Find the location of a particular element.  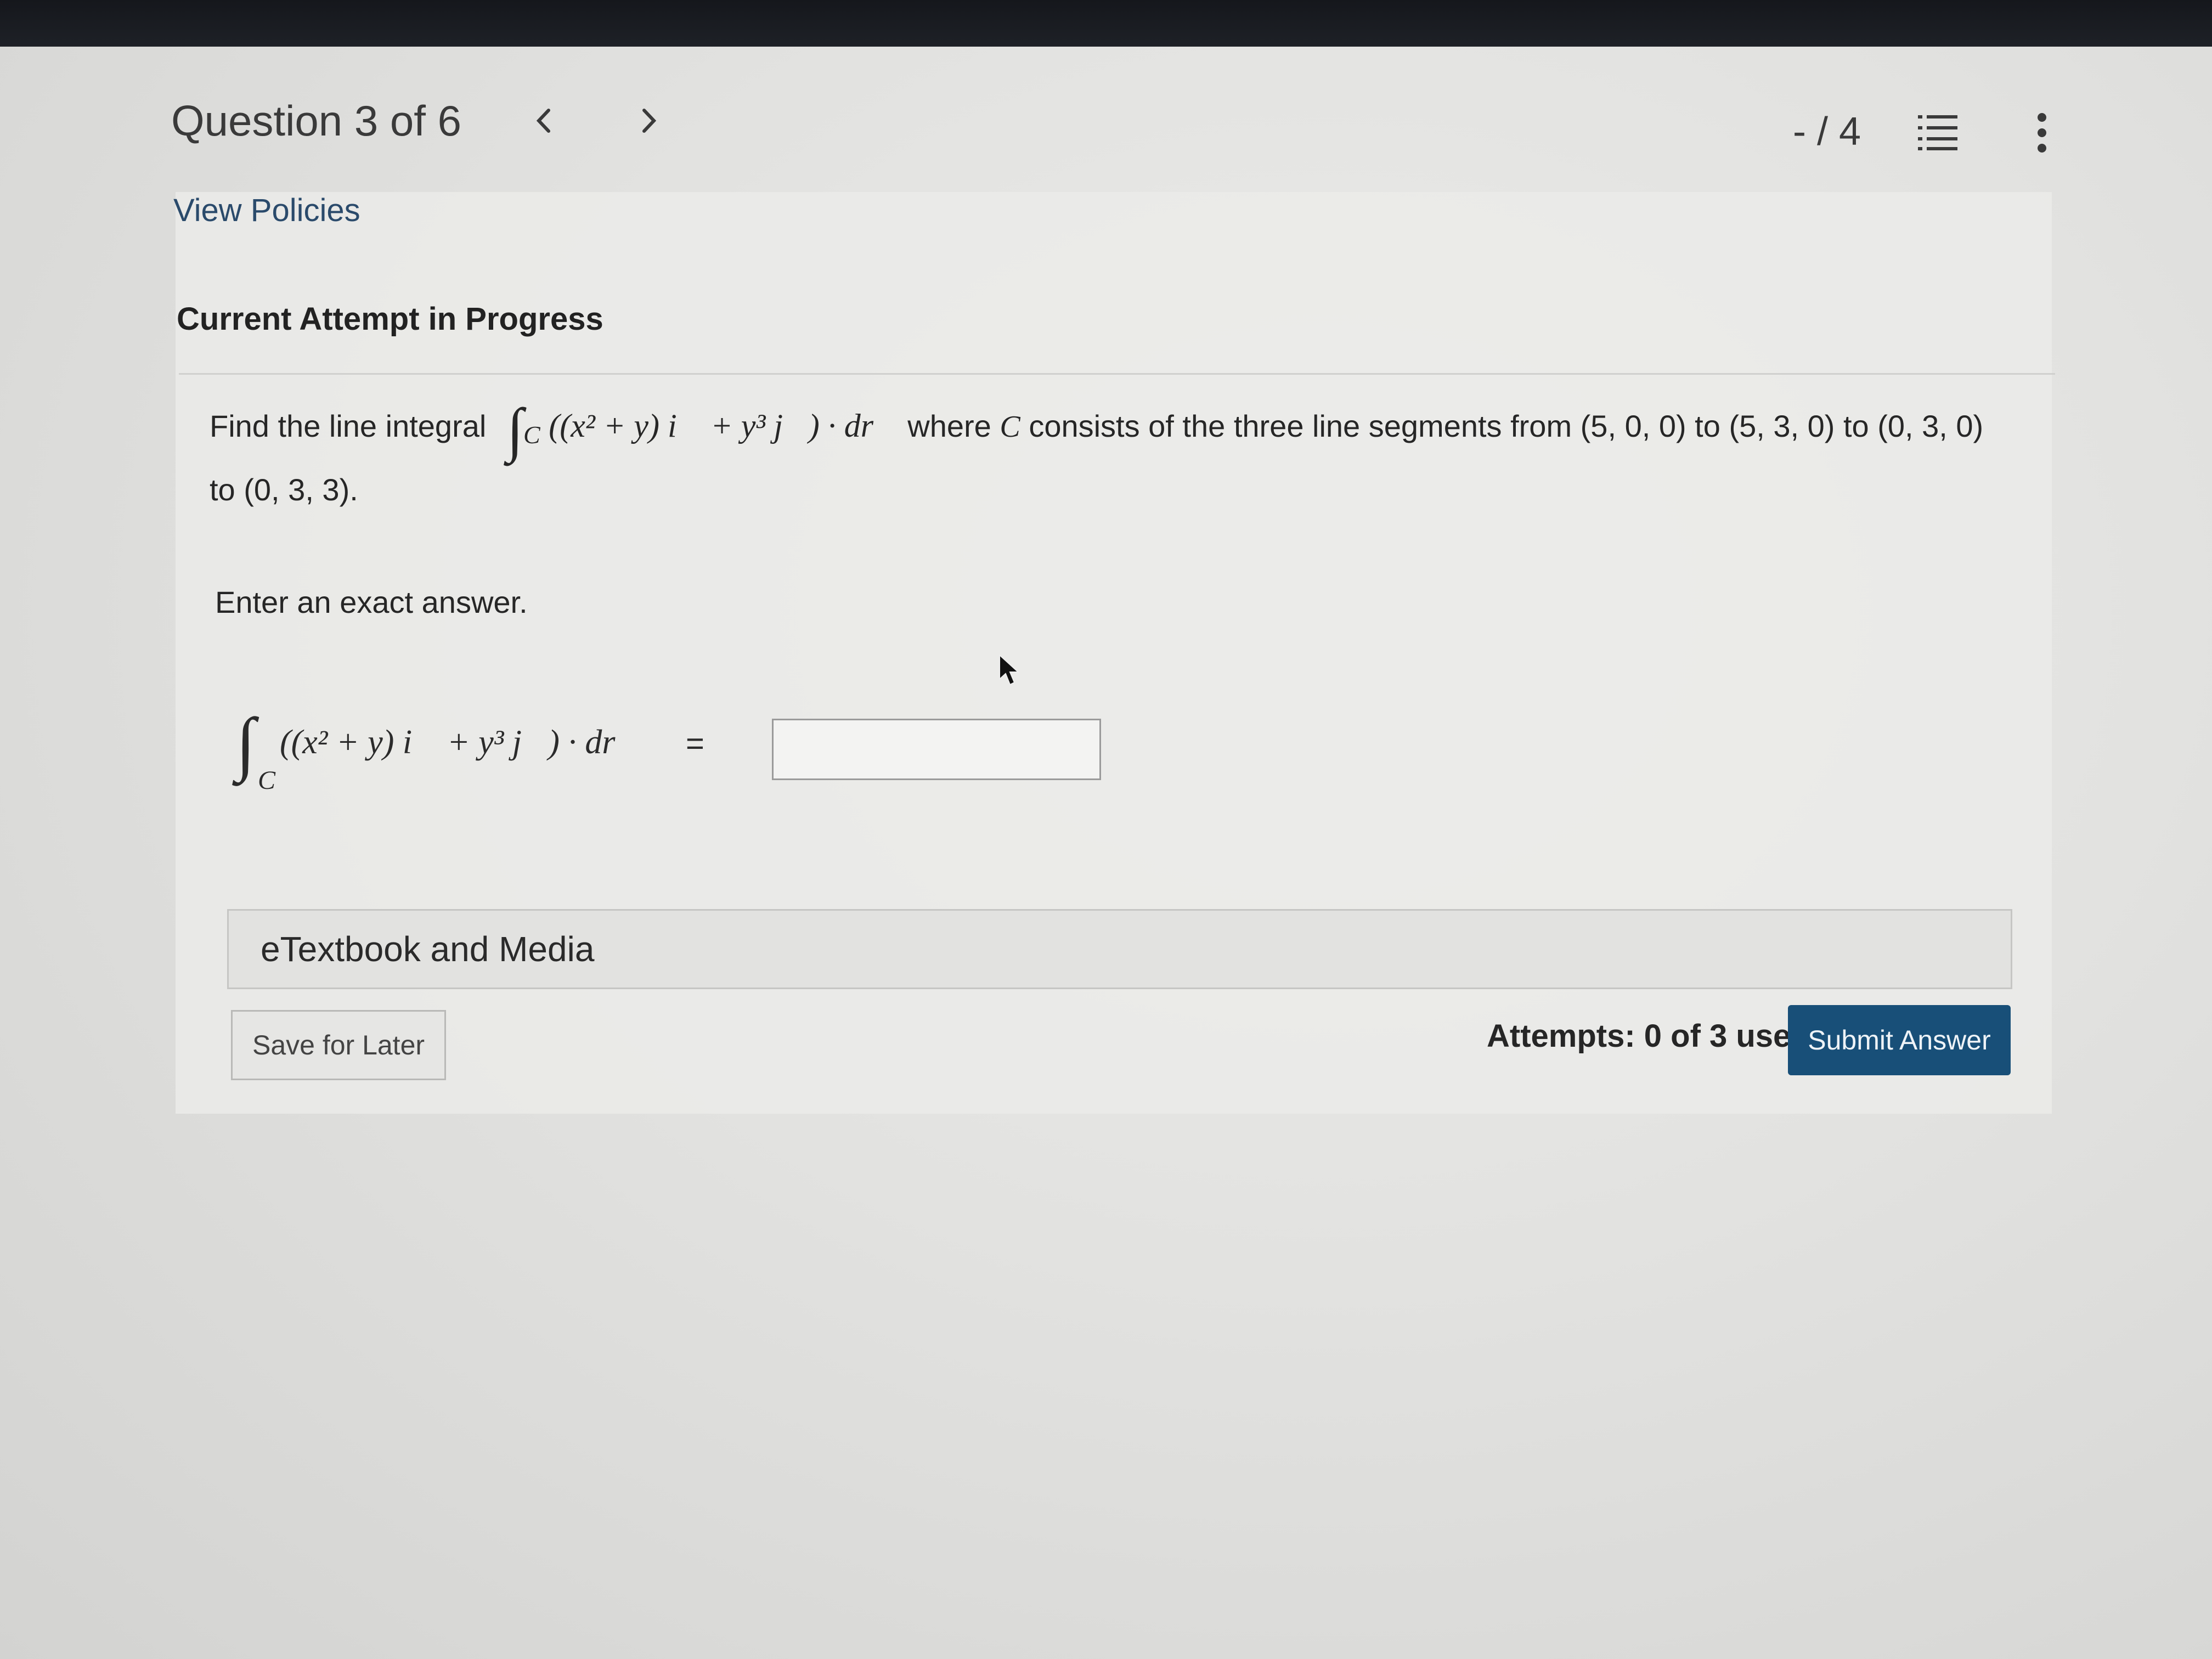

etextbook-media-panel: eTextbook and Media is located at coordinates (1120, 949).